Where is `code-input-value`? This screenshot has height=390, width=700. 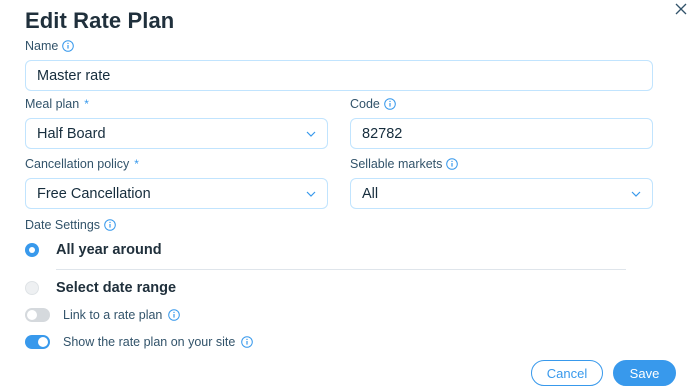
code-input-value is located at coordinates (507, 133).